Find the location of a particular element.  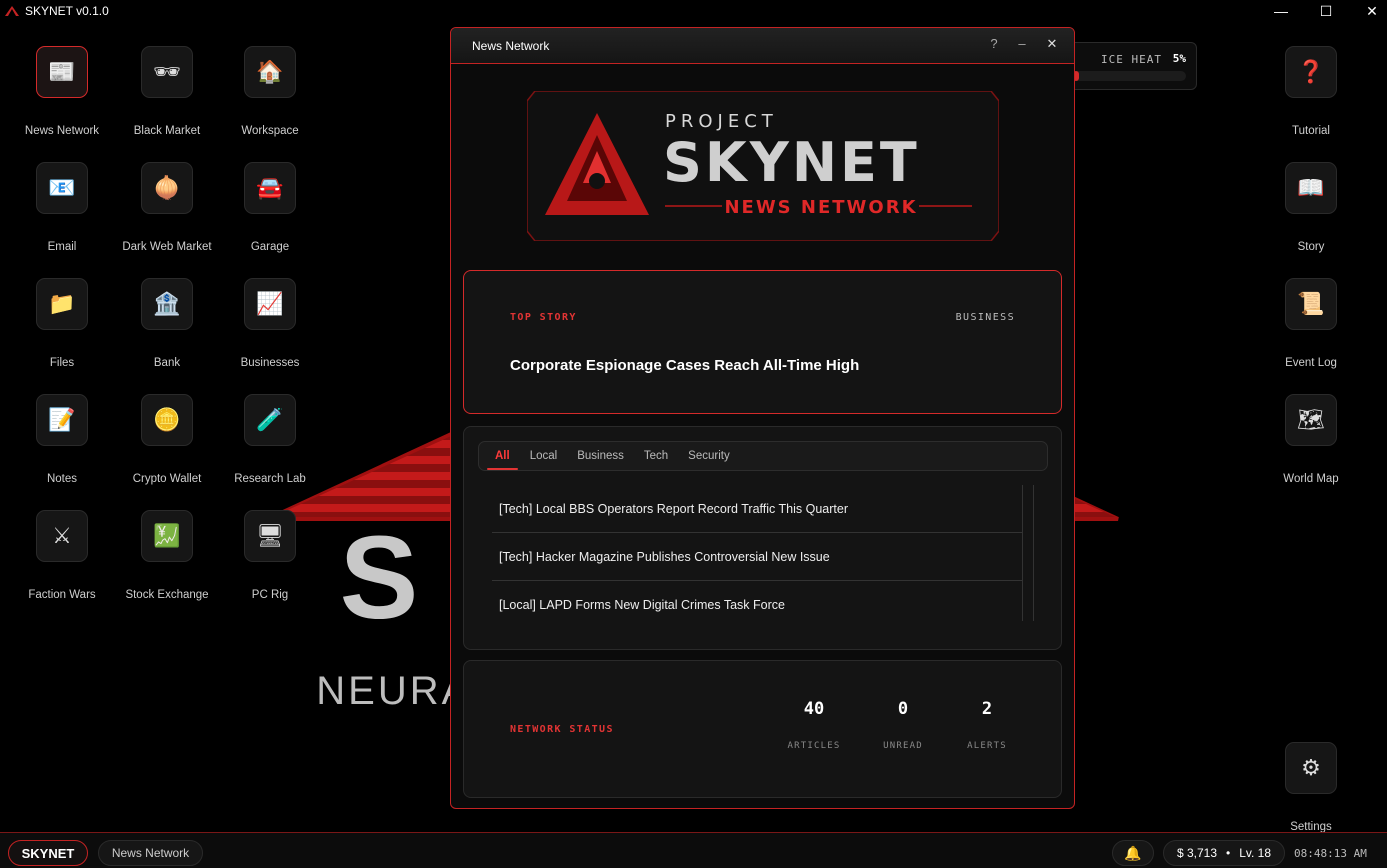

tab-all: All is located at coordinates (502, 456).